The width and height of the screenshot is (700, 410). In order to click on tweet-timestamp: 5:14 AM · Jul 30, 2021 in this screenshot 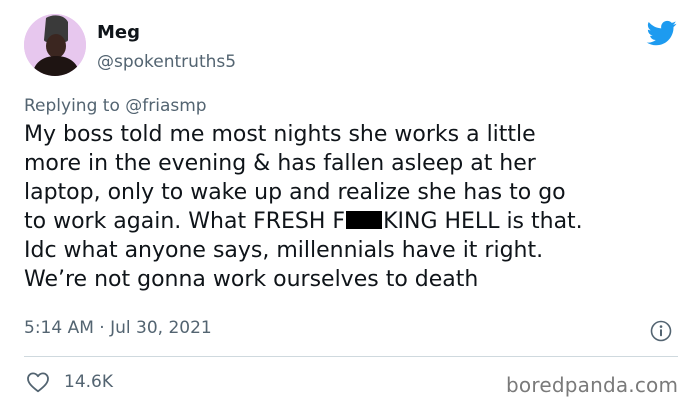, I will do `click(118, 328)`.